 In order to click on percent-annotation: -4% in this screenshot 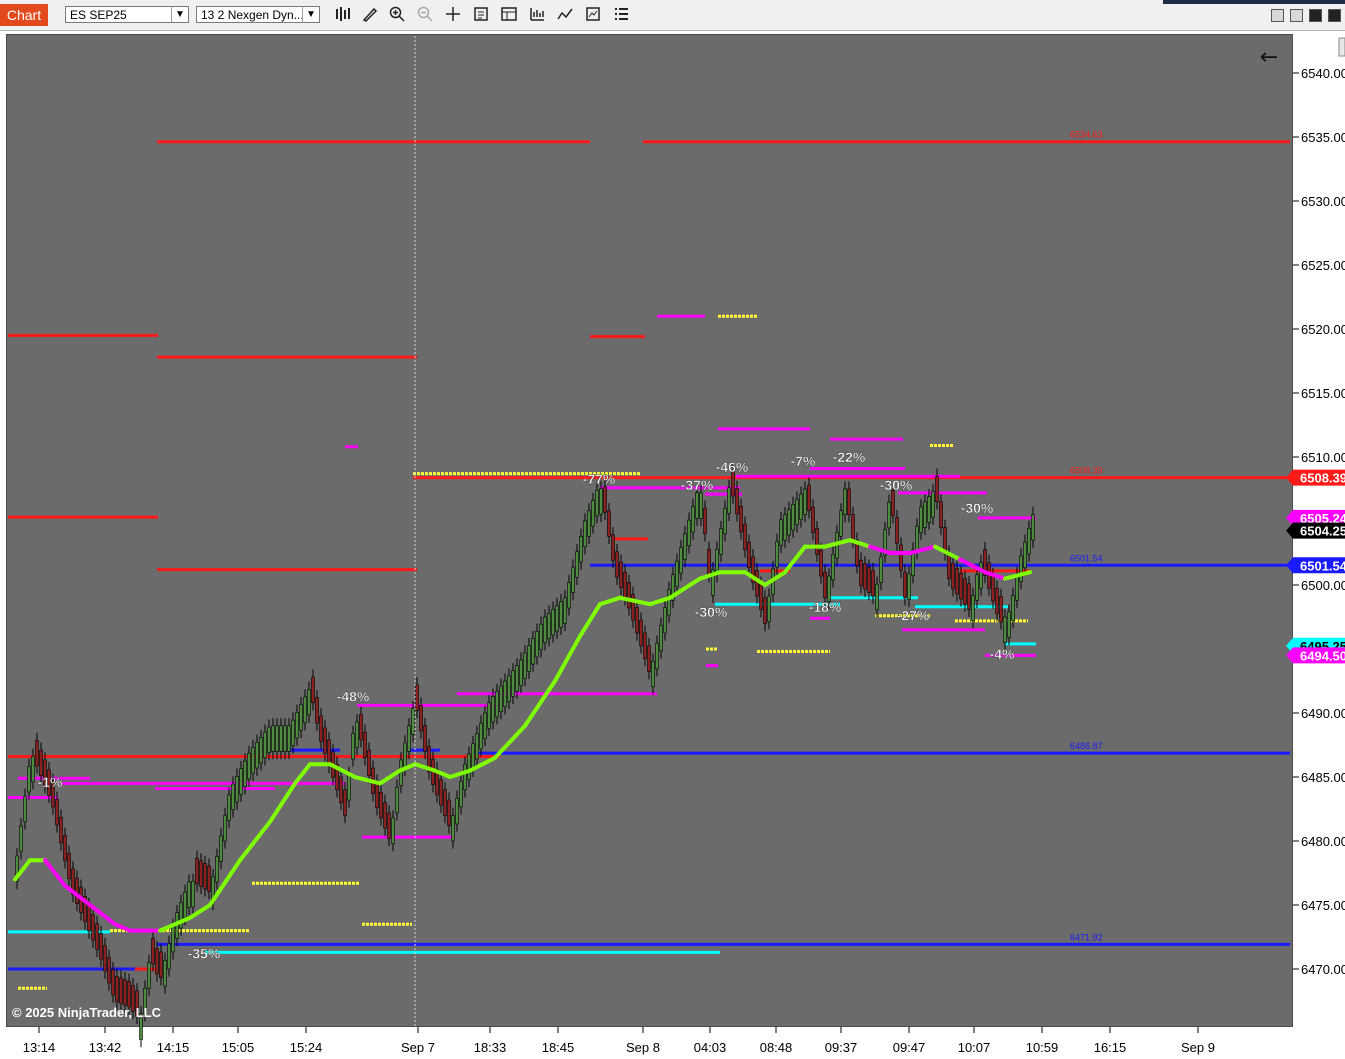, I will do `click(1002, 654)`.